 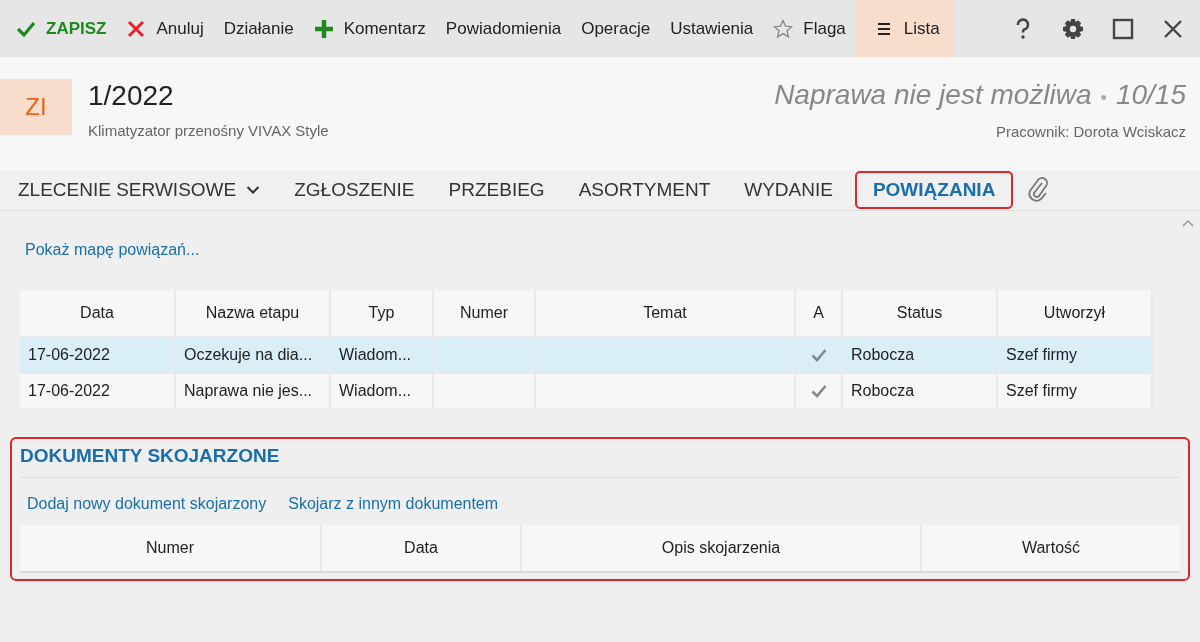 I want to click on toolbar-button: ZAPISZ, so click(x=61, y=28).